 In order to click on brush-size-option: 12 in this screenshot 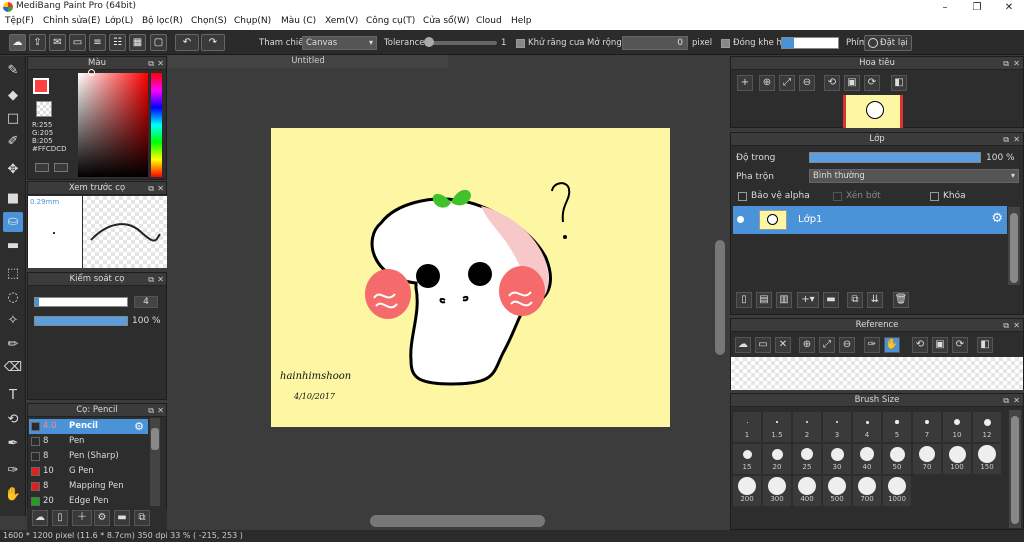, I will do `click(987, 427)`.